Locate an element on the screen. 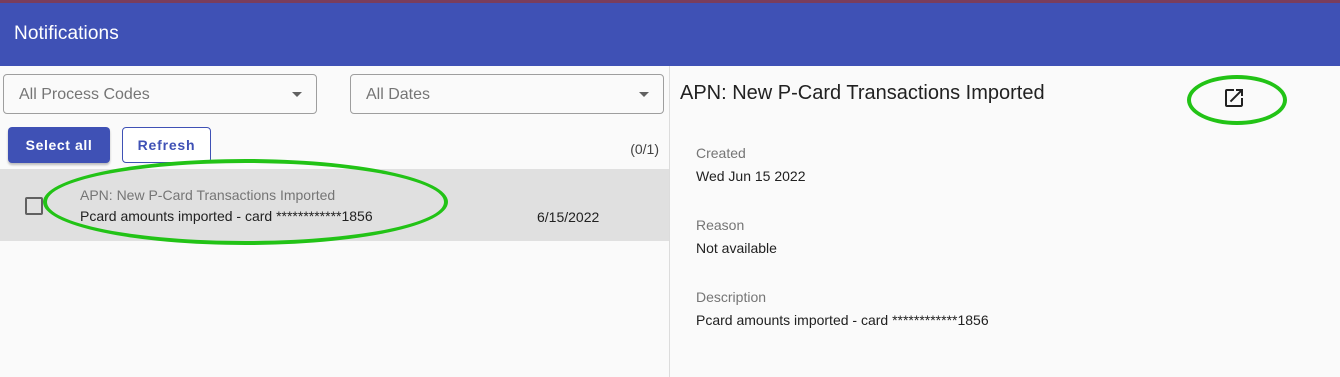 The image size is (1340, 377). description-label: Description is located at coordinates (731, 297).